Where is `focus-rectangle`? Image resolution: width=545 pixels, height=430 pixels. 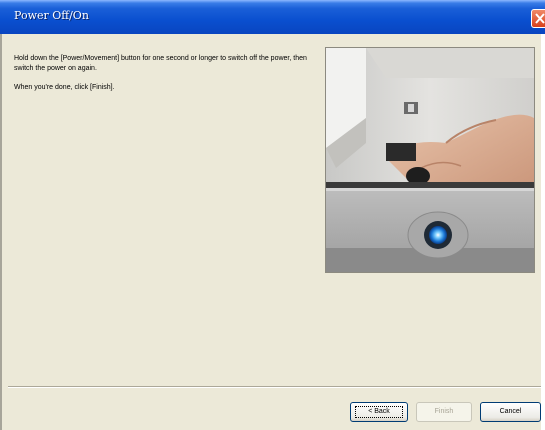 focus-rectangle is located at coordinates (379, 412).